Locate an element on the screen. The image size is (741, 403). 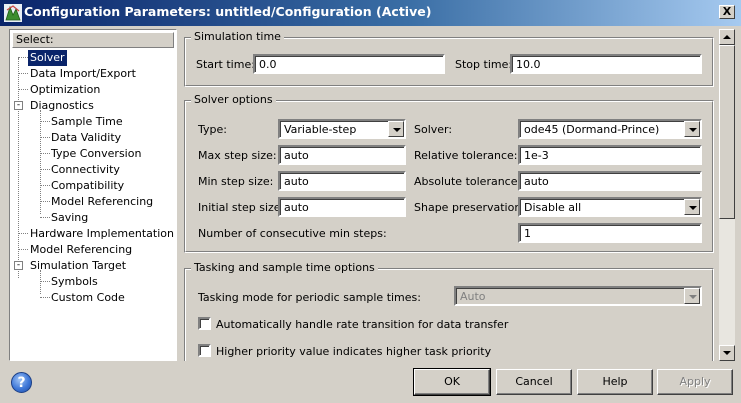
type-select-value: Variable-step is located at coordinates (320, 129).